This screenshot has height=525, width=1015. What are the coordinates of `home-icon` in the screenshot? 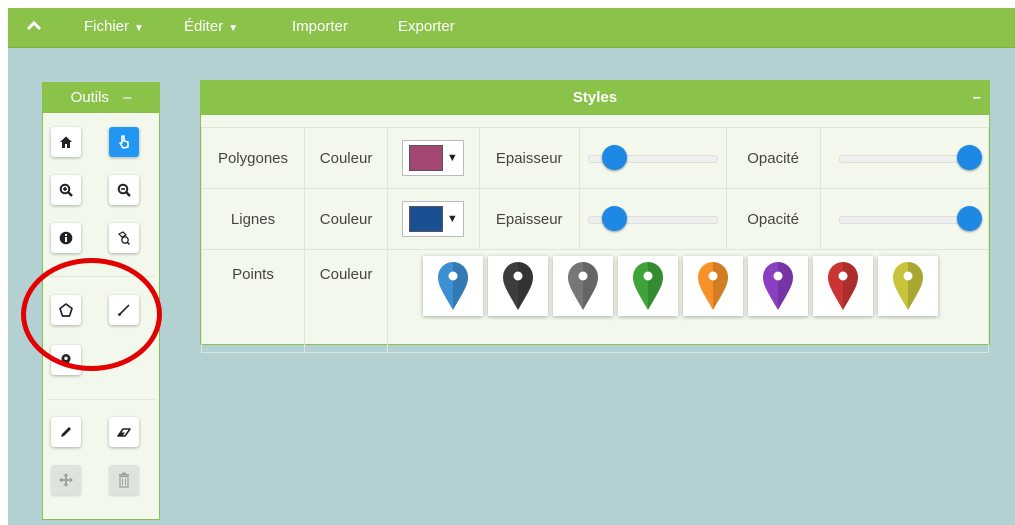 It's located at (66, 142).